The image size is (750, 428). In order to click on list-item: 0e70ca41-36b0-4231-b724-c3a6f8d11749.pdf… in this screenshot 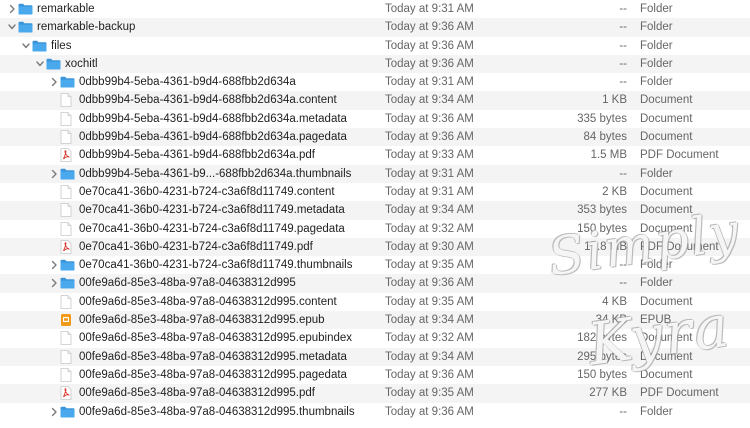, I will do `click(375, 247)`.